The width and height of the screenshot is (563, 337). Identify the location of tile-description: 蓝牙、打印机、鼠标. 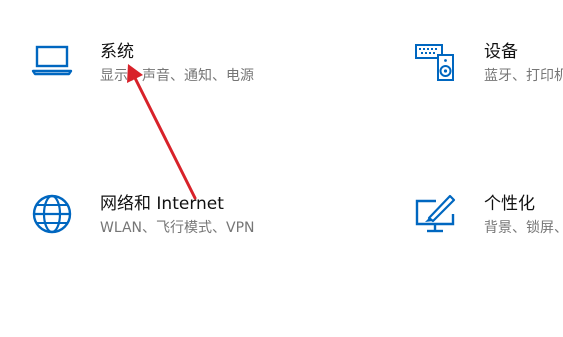
(523, 76).